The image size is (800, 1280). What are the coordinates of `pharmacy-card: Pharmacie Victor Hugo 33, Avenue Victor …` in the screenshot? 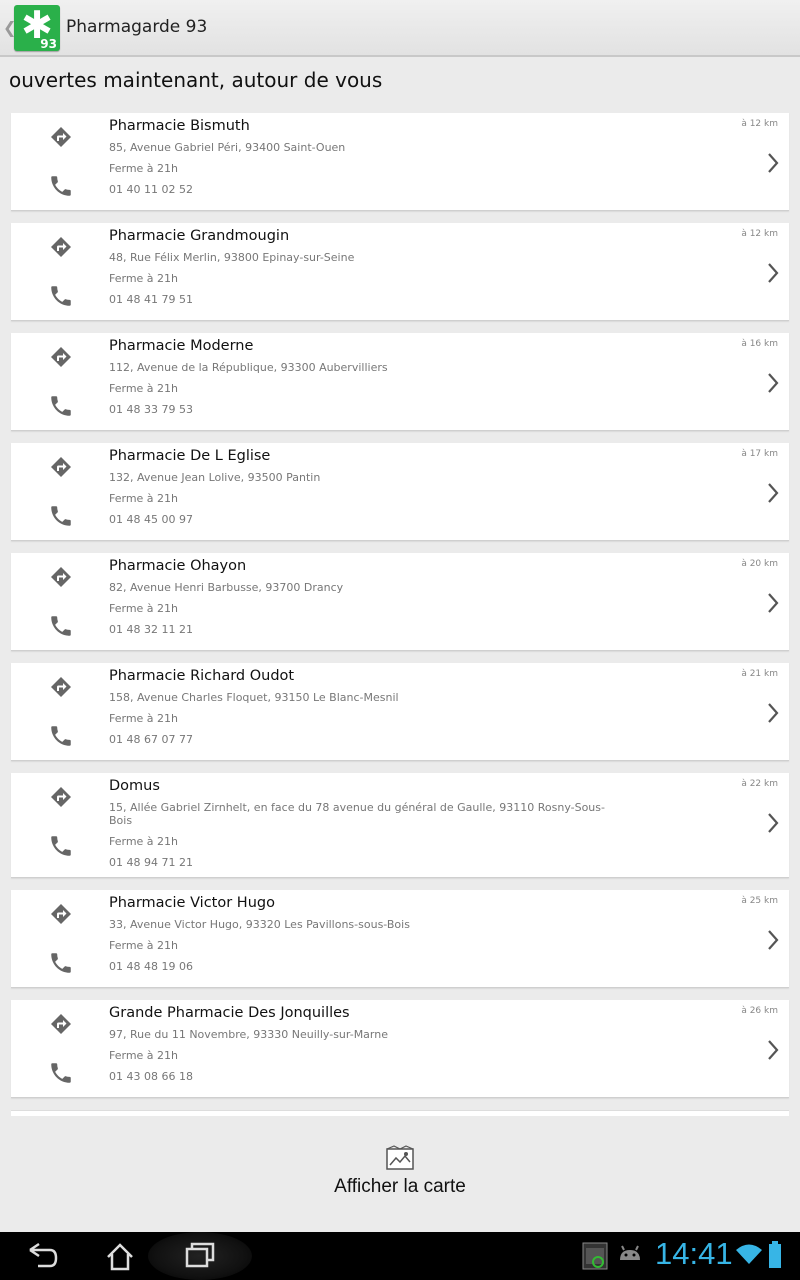 It's located at (400, 939).